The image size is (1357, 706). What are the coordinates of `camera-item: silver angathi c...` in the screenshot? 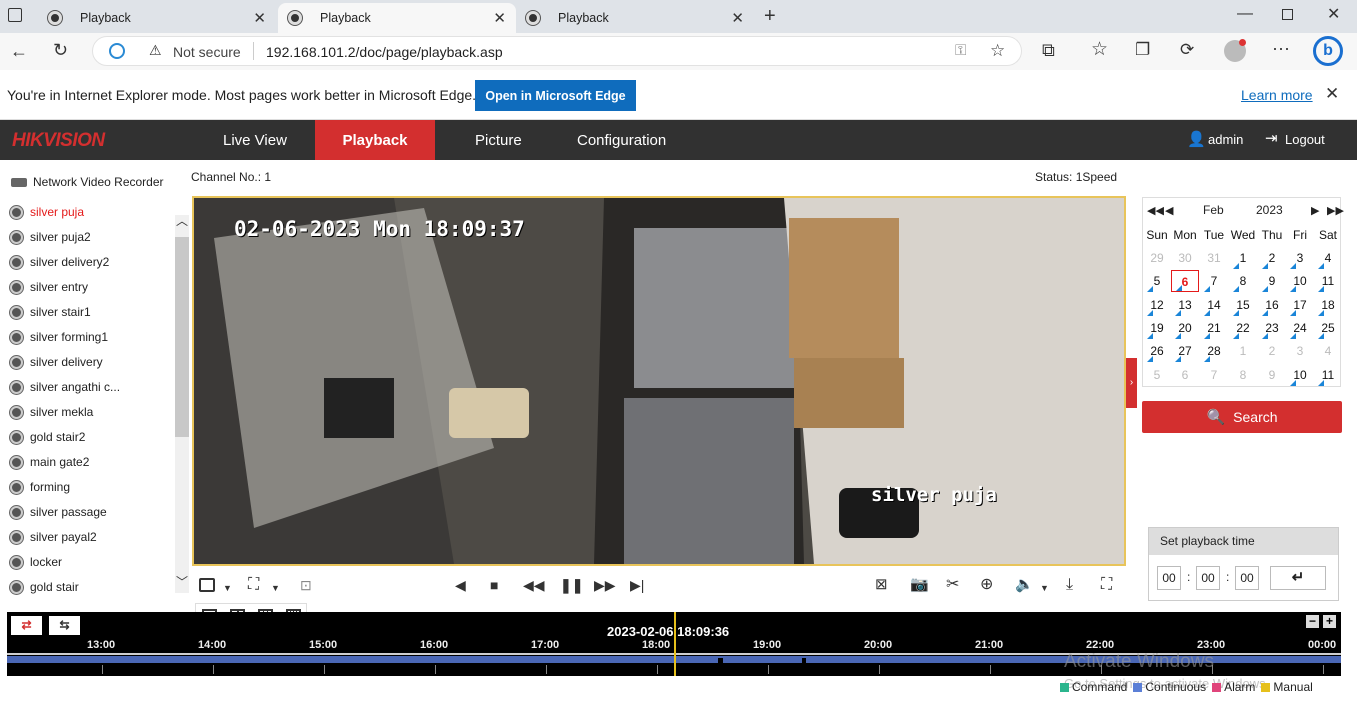 It's located at (65, 387).